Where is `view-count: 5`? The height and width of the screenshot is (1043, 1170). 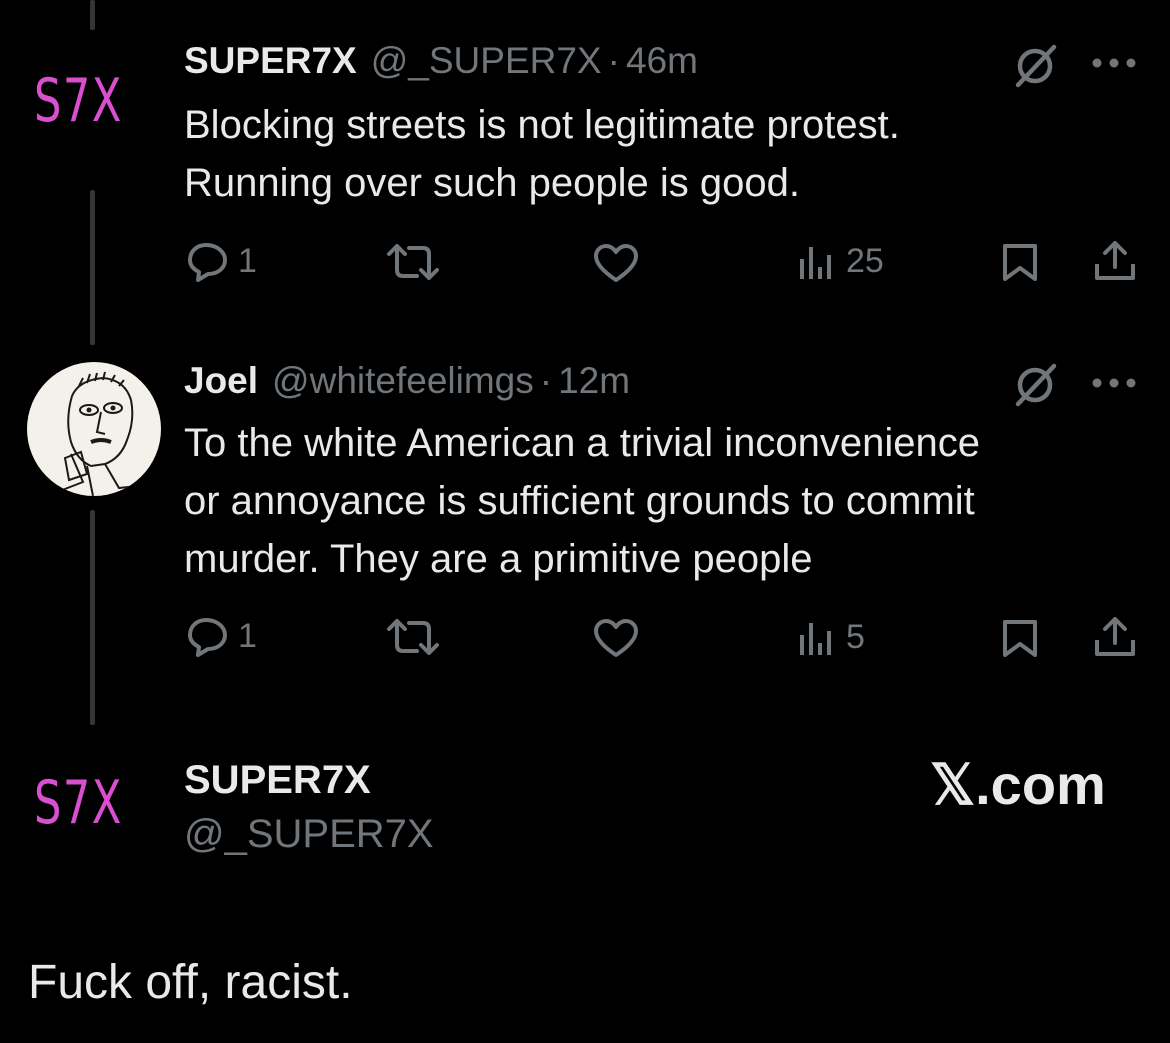 view-count: 5 is located at coordinates (855, 637).